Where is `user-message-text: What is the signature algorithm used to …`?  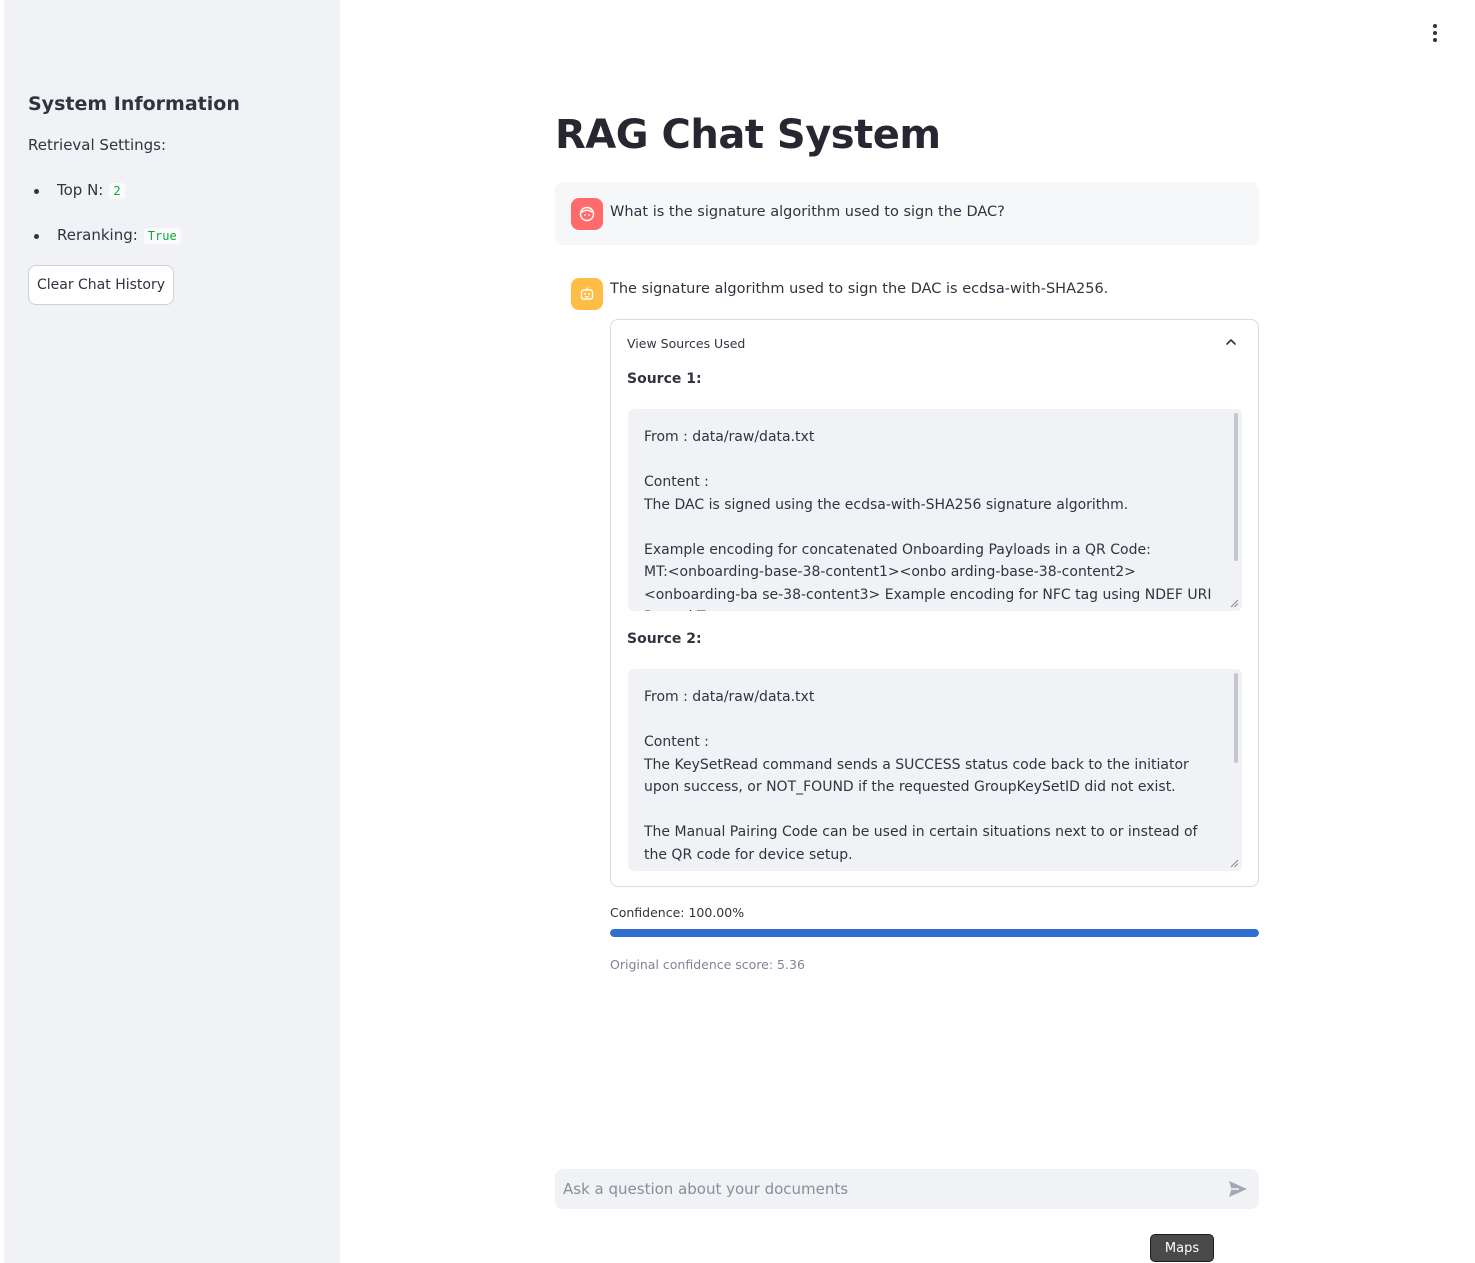
user-message-text: What is the signature algorithm used to … is located at coordinates (807, 212).